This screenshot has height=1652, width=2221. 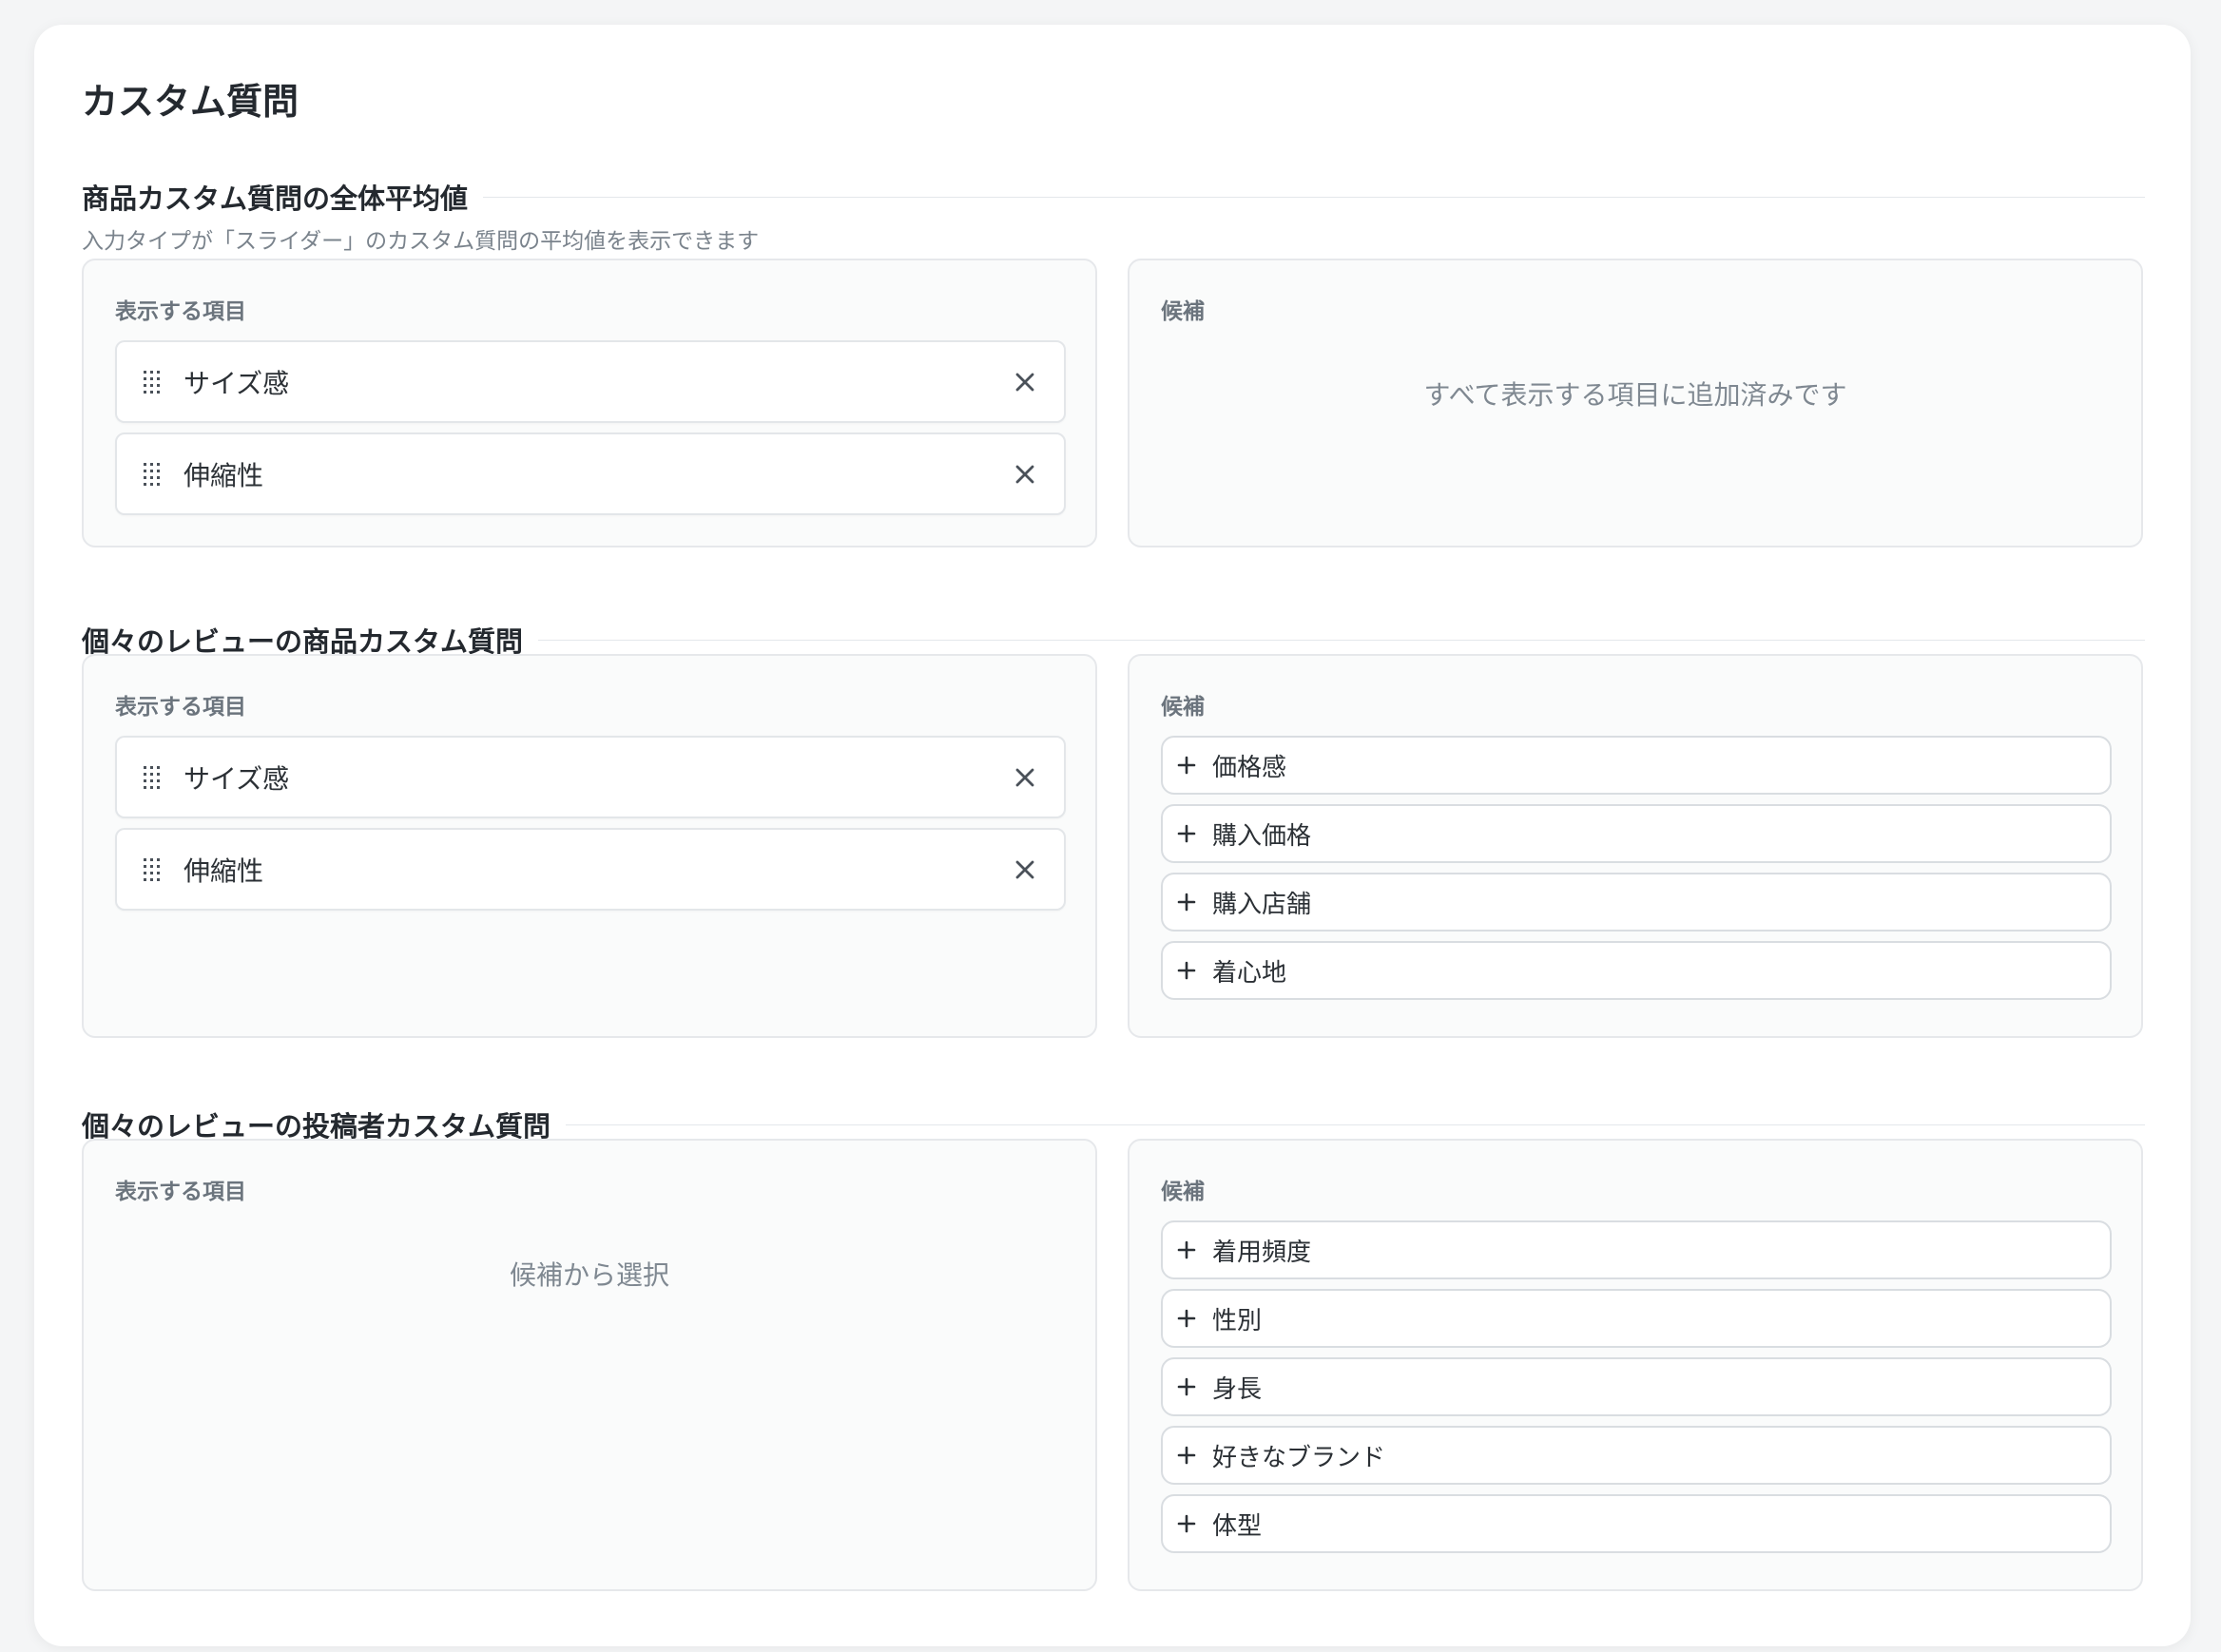 I want to click on candidate-label: 購入価格, so click(x=1262, y=836).